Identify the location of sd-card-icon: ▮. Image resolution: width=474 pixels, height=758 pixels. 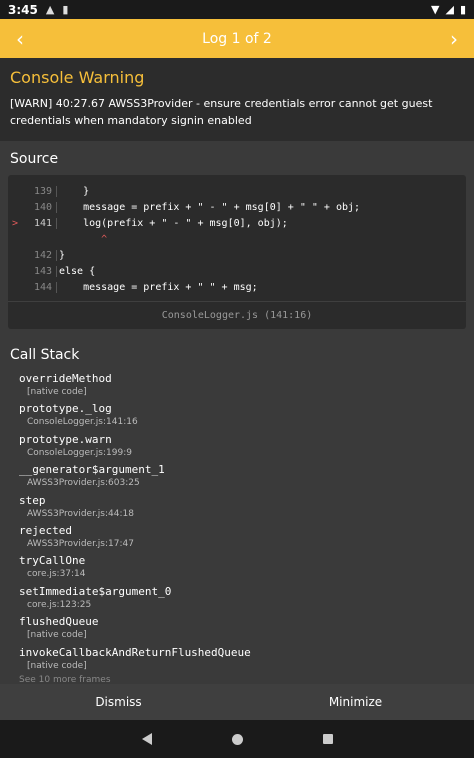
(65, 9).